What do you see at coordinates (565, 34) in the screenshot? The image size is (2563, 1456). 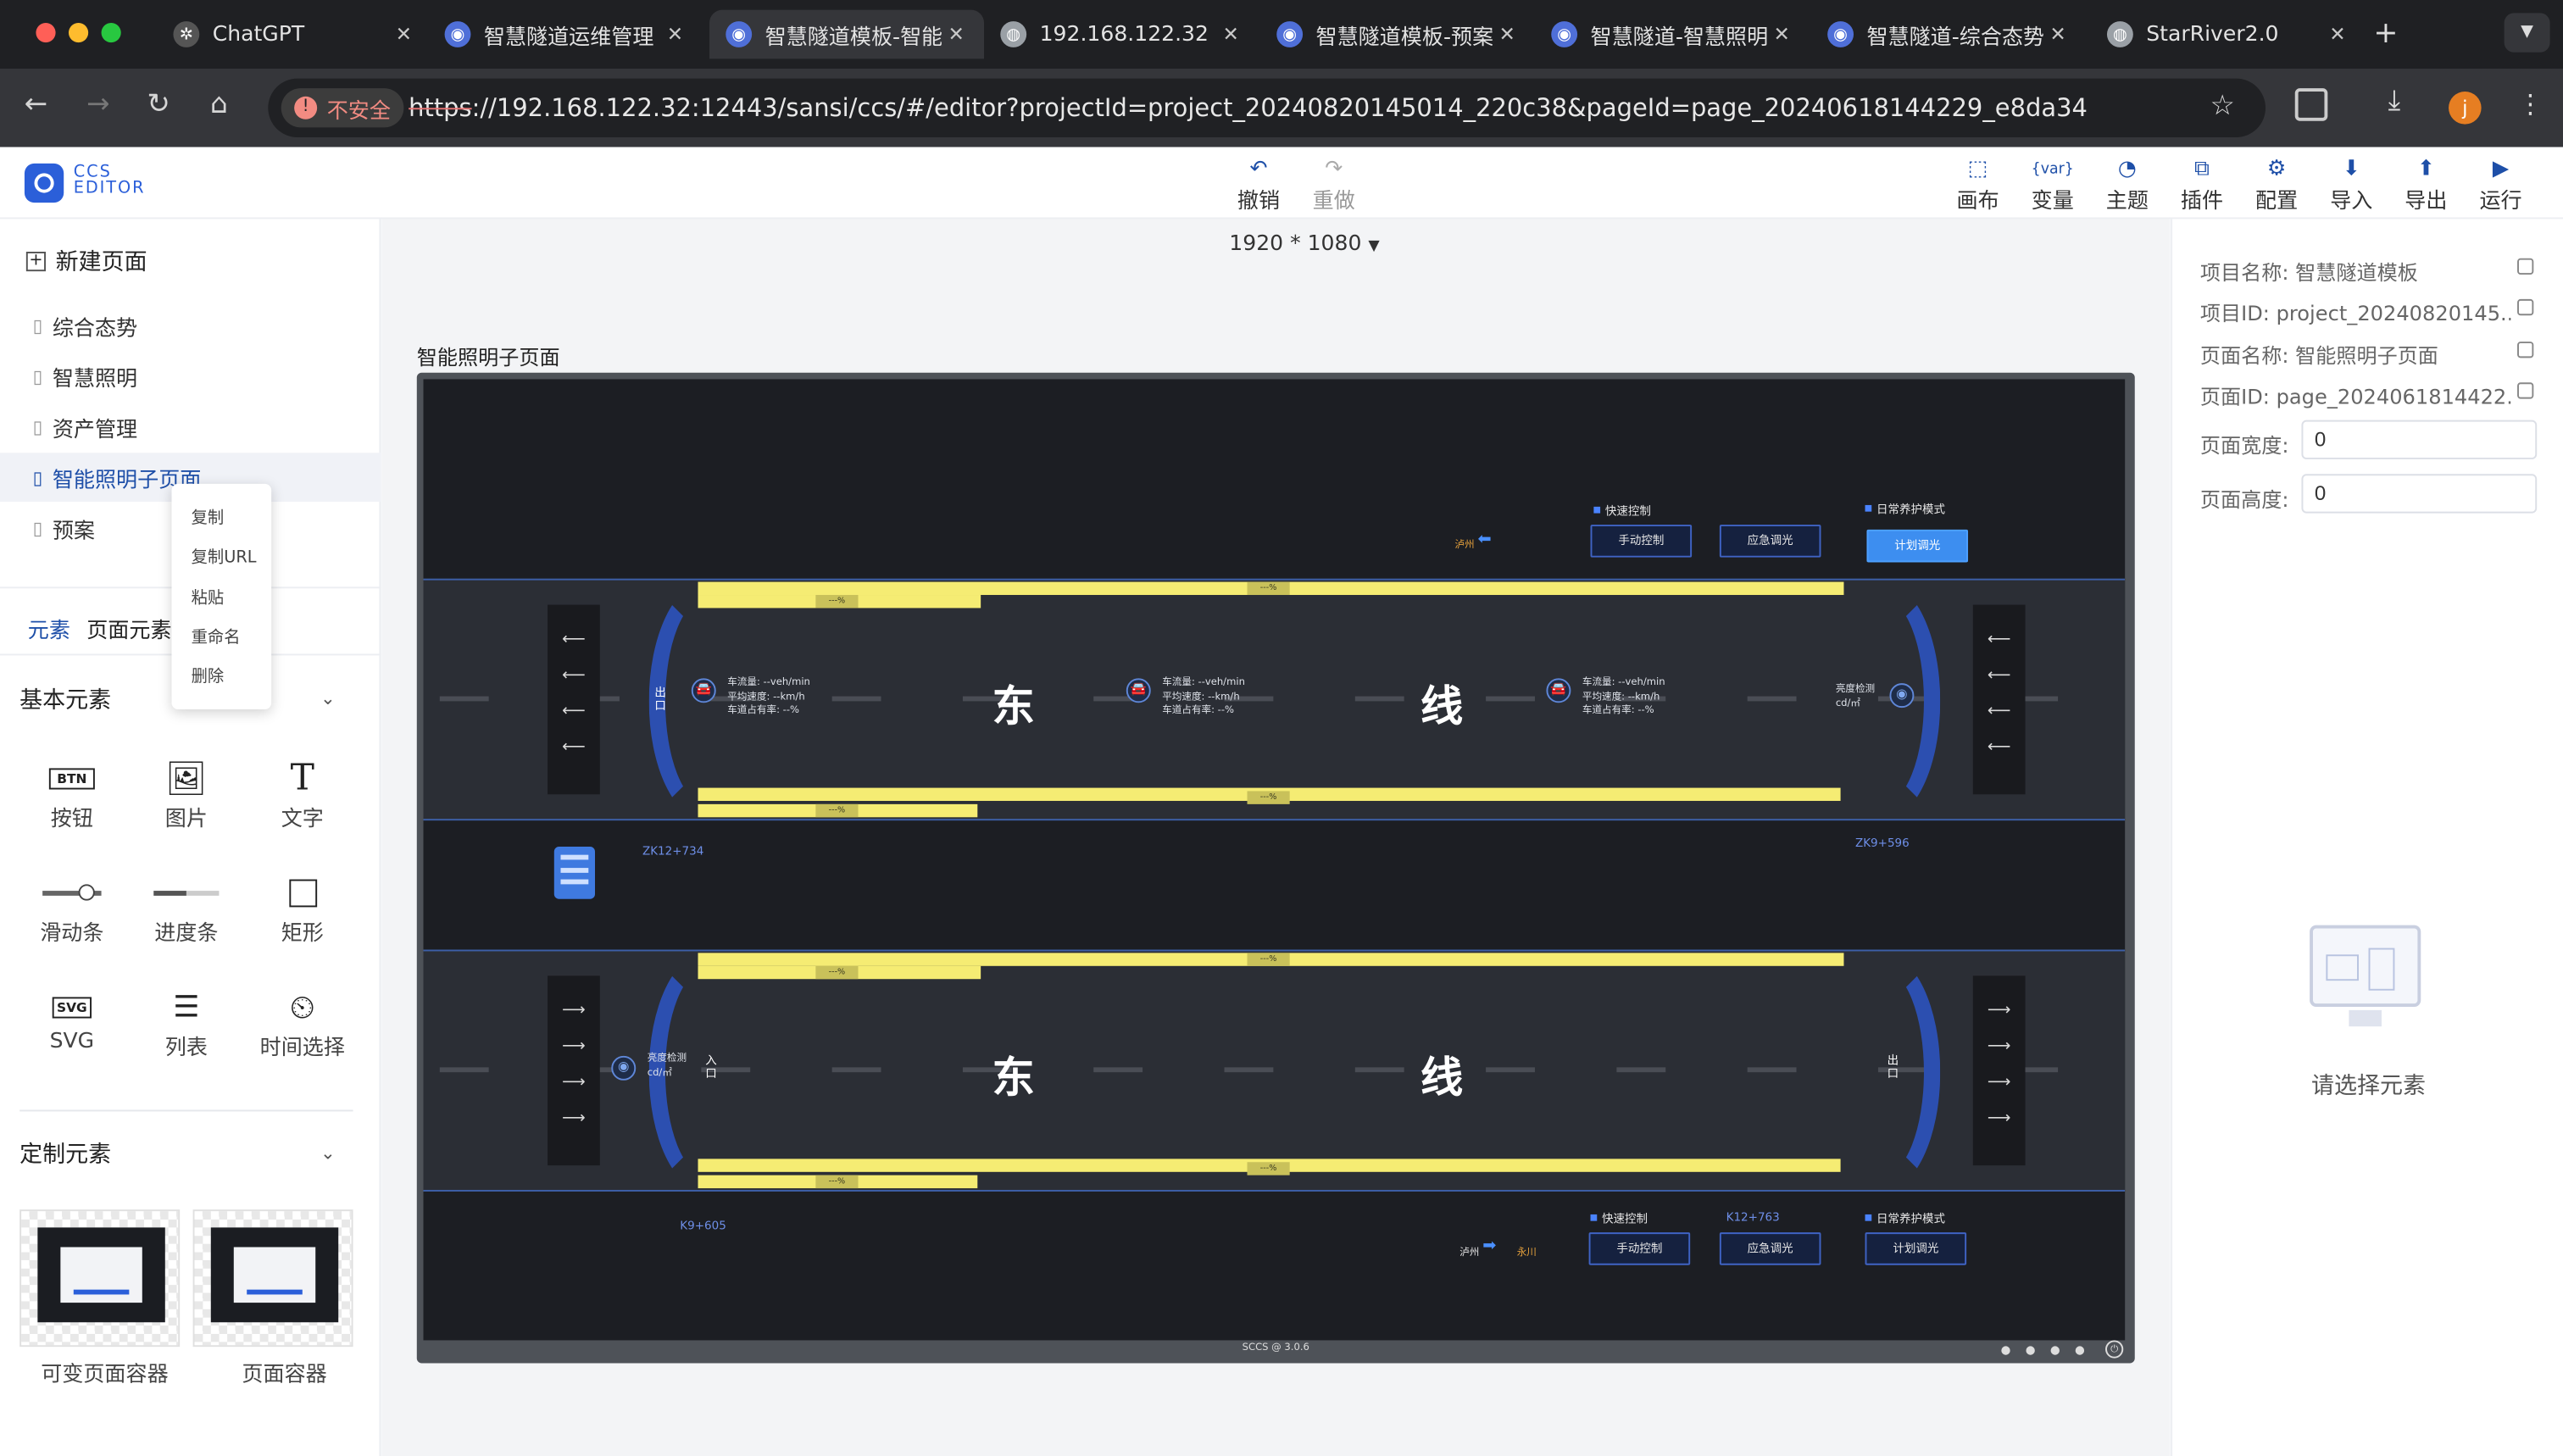 I see `browser-tab: ◉ 智慧隧道运维管理 ✕` at bounding box center [565, 34].